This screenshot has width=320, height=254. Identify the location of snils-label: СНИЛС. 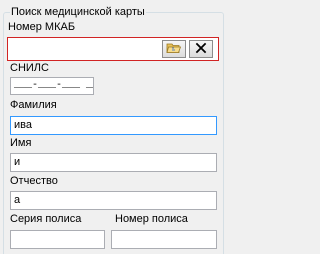
(29, 68).